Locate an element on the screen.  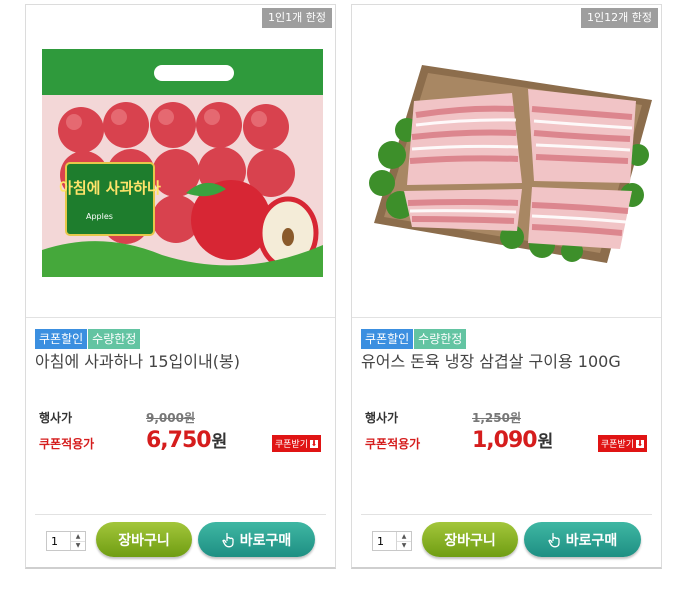
coupon-price: 6,750원 is located at coordinates (186, 440).